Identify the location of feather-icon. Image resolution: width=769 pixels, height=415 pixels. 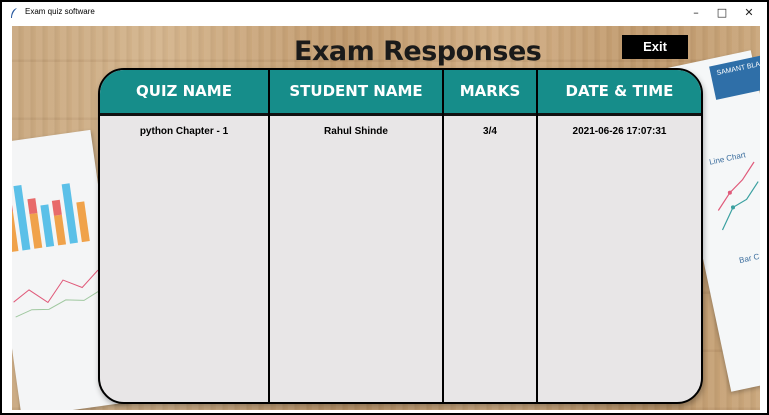
(14, 13).